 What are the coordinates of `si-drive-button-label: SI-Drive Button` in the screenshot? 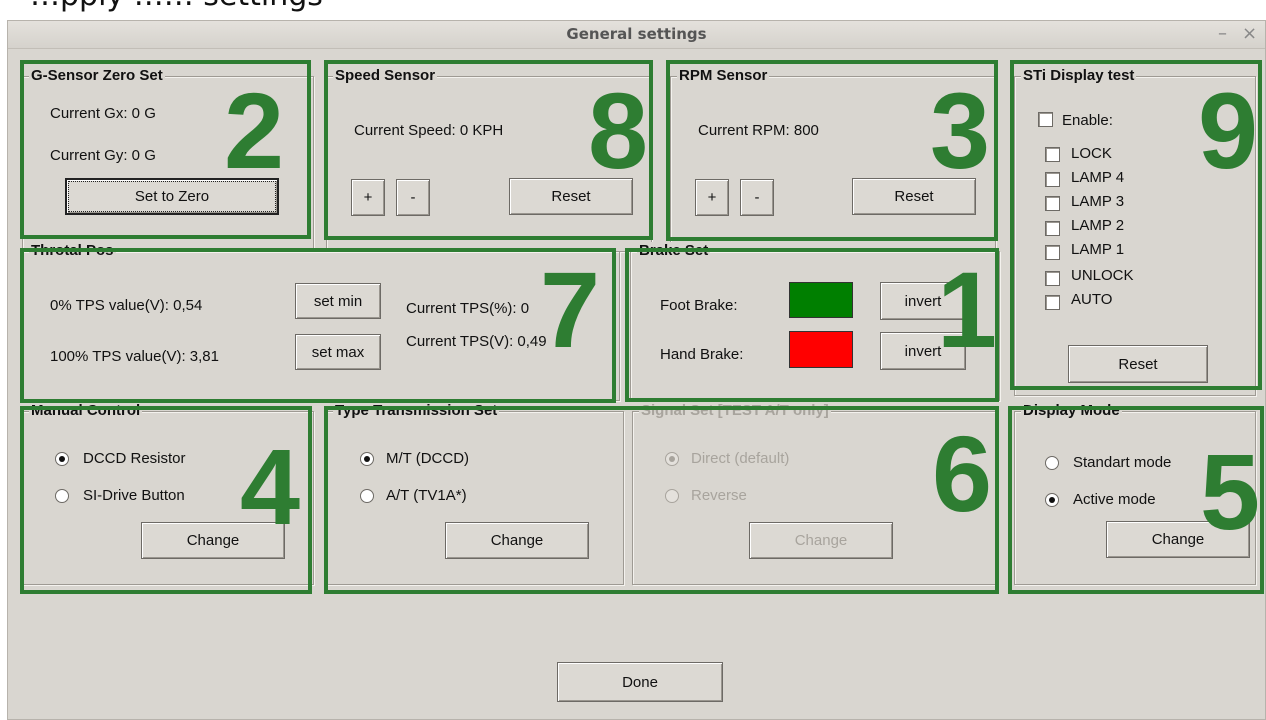 It's located at (134, 495).